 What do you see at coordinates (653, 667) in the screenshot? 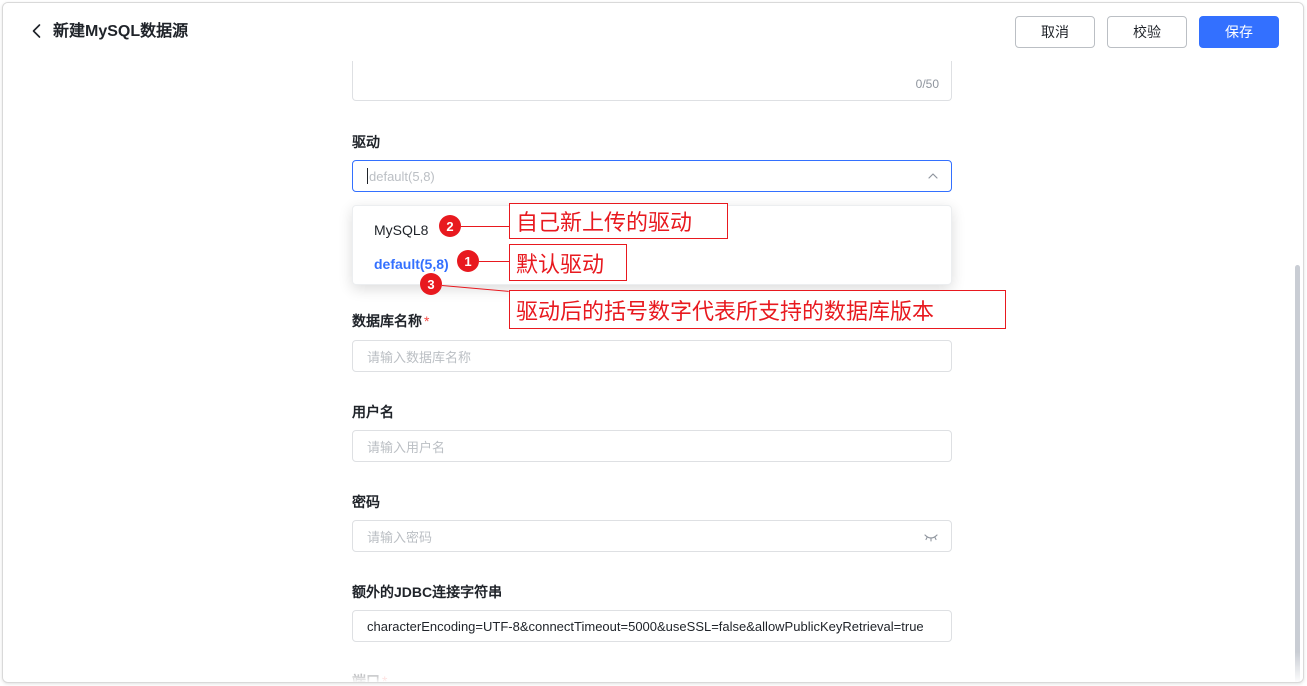
I see `bottom-fade` at bounding box center [653, 667].